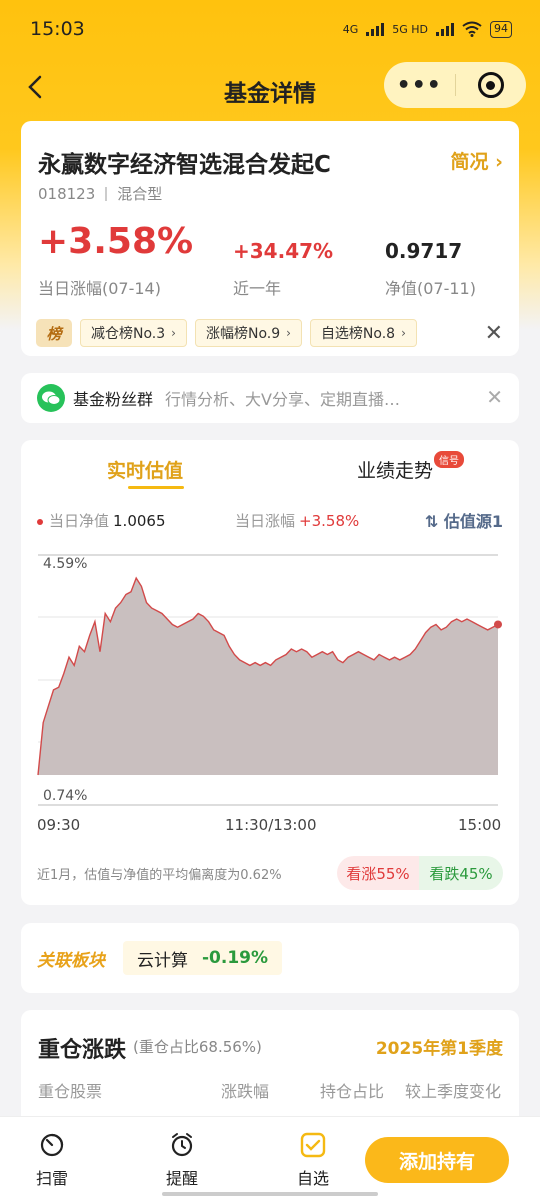  Describe the element at coordinates (128, 334) in the screenshot. I see `tag-label: 减仓榜No.3` at that location.